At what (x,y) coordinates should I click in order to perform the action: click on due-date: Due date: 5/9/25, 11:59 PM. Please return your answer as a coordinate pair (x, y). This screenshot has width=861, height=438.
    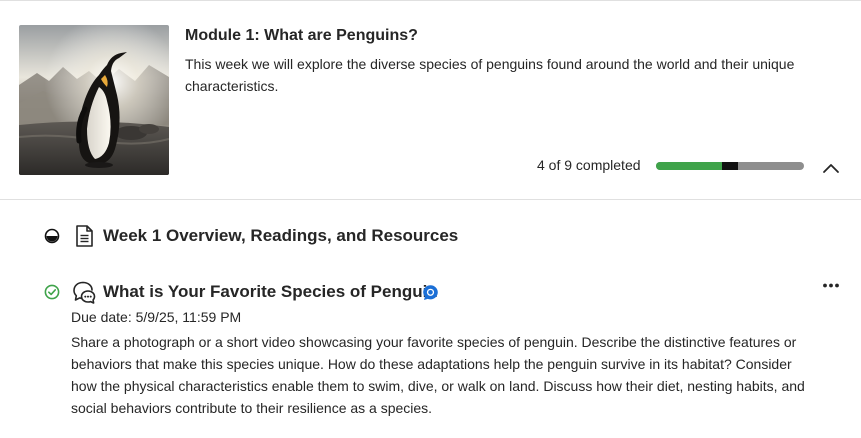
    Looking at the image, I should click on (156, 317).